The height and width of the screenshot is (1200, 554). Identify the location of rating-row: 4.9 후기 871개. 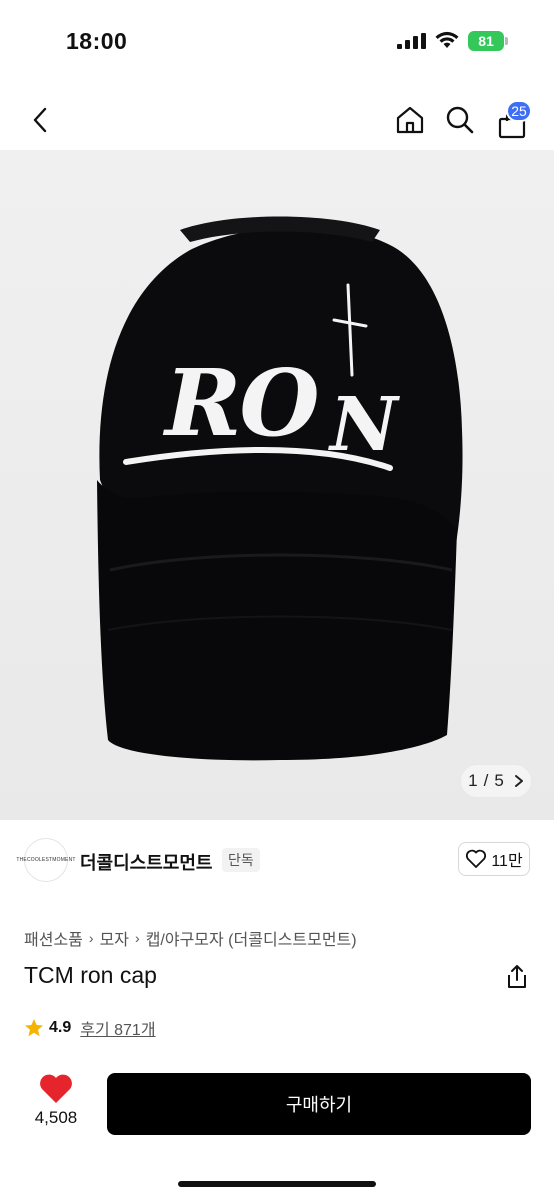
(90, 1028).